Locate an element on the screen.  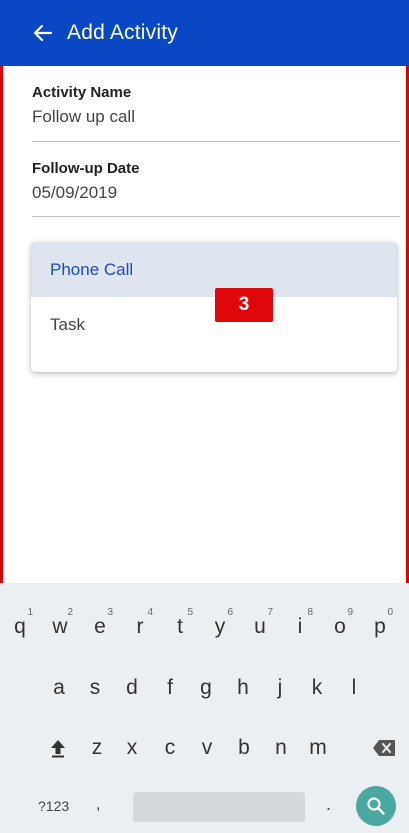
arrow-left-icon is located at coordinates (43, 33).